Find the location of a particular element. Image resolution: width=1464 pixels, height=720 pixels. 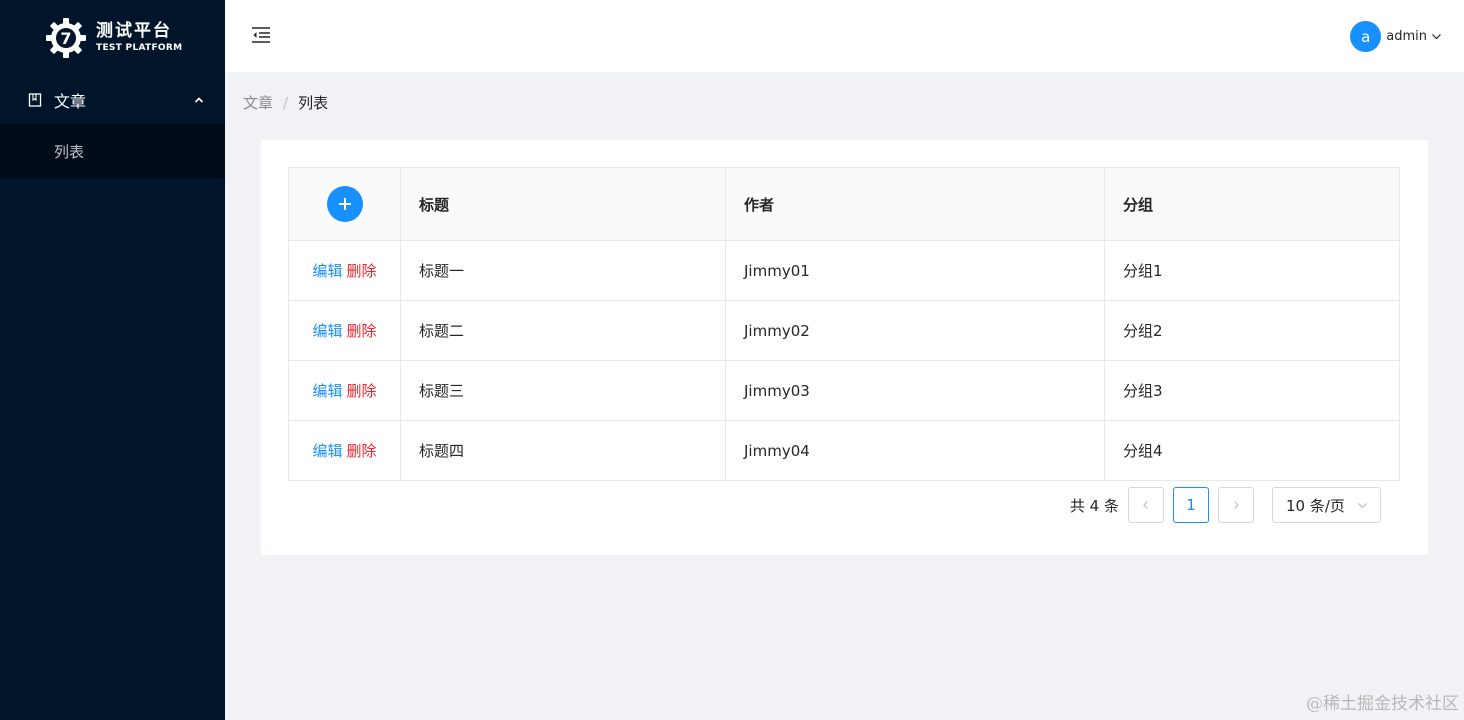

cell-group: 分组1 is located at coordinates (1252, 270).